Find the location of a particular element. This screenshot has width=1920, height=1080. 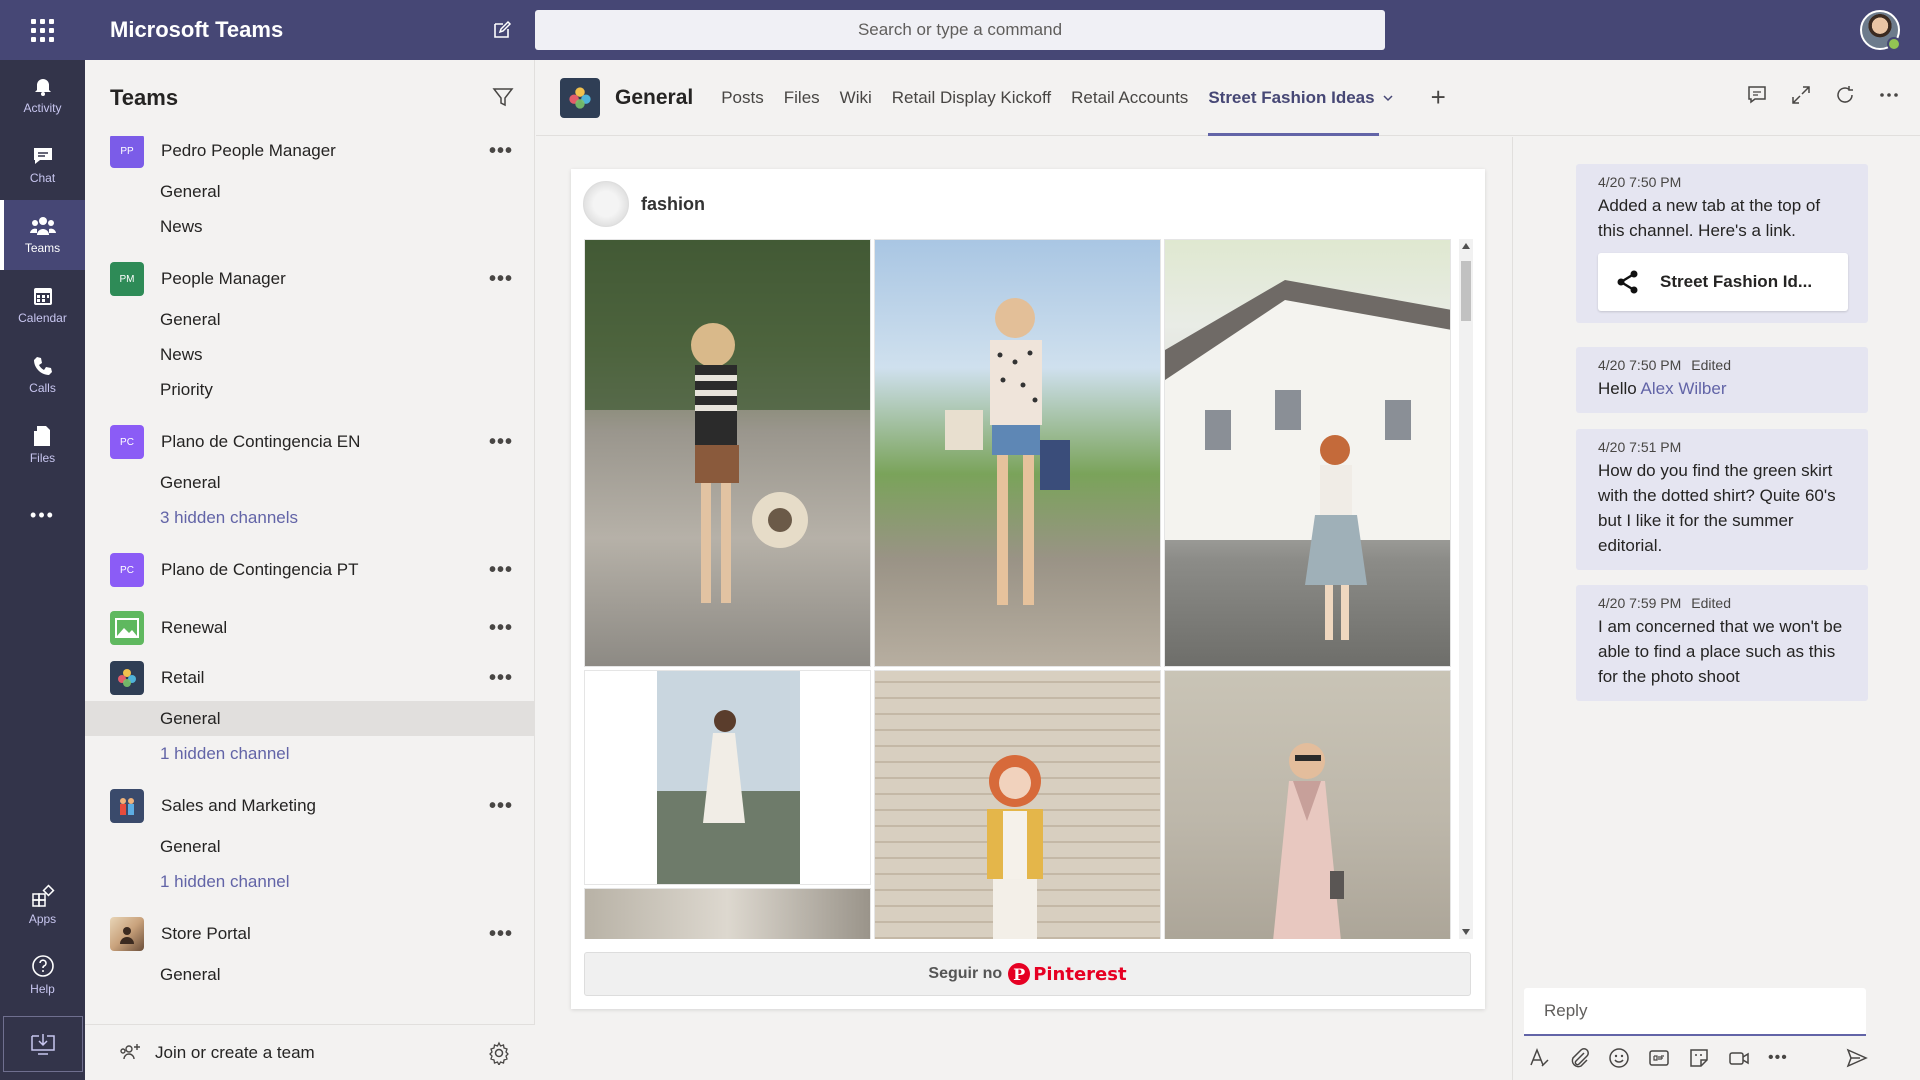

message-item: 4/20 7:50 PM Edited Hello Alex Wilber is located at coordinates (1722, 380).